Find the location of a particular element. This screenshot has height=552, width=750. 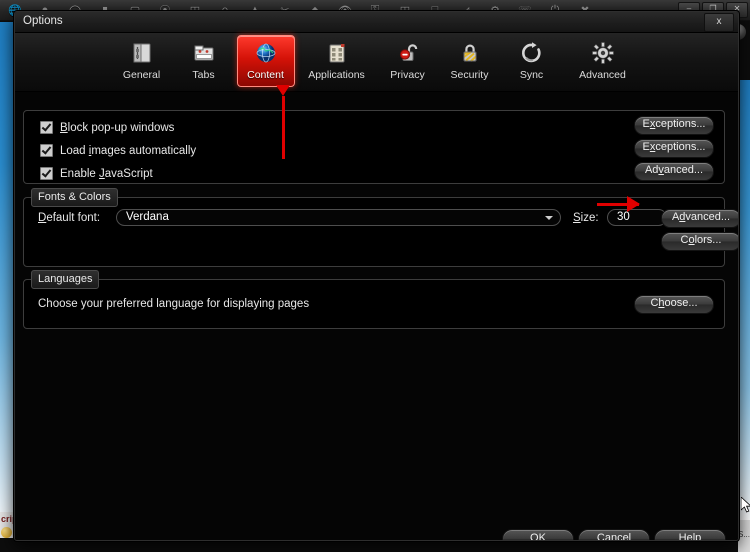

arrow-to-advanced-font-button-head is located at coordinates (633, 204).